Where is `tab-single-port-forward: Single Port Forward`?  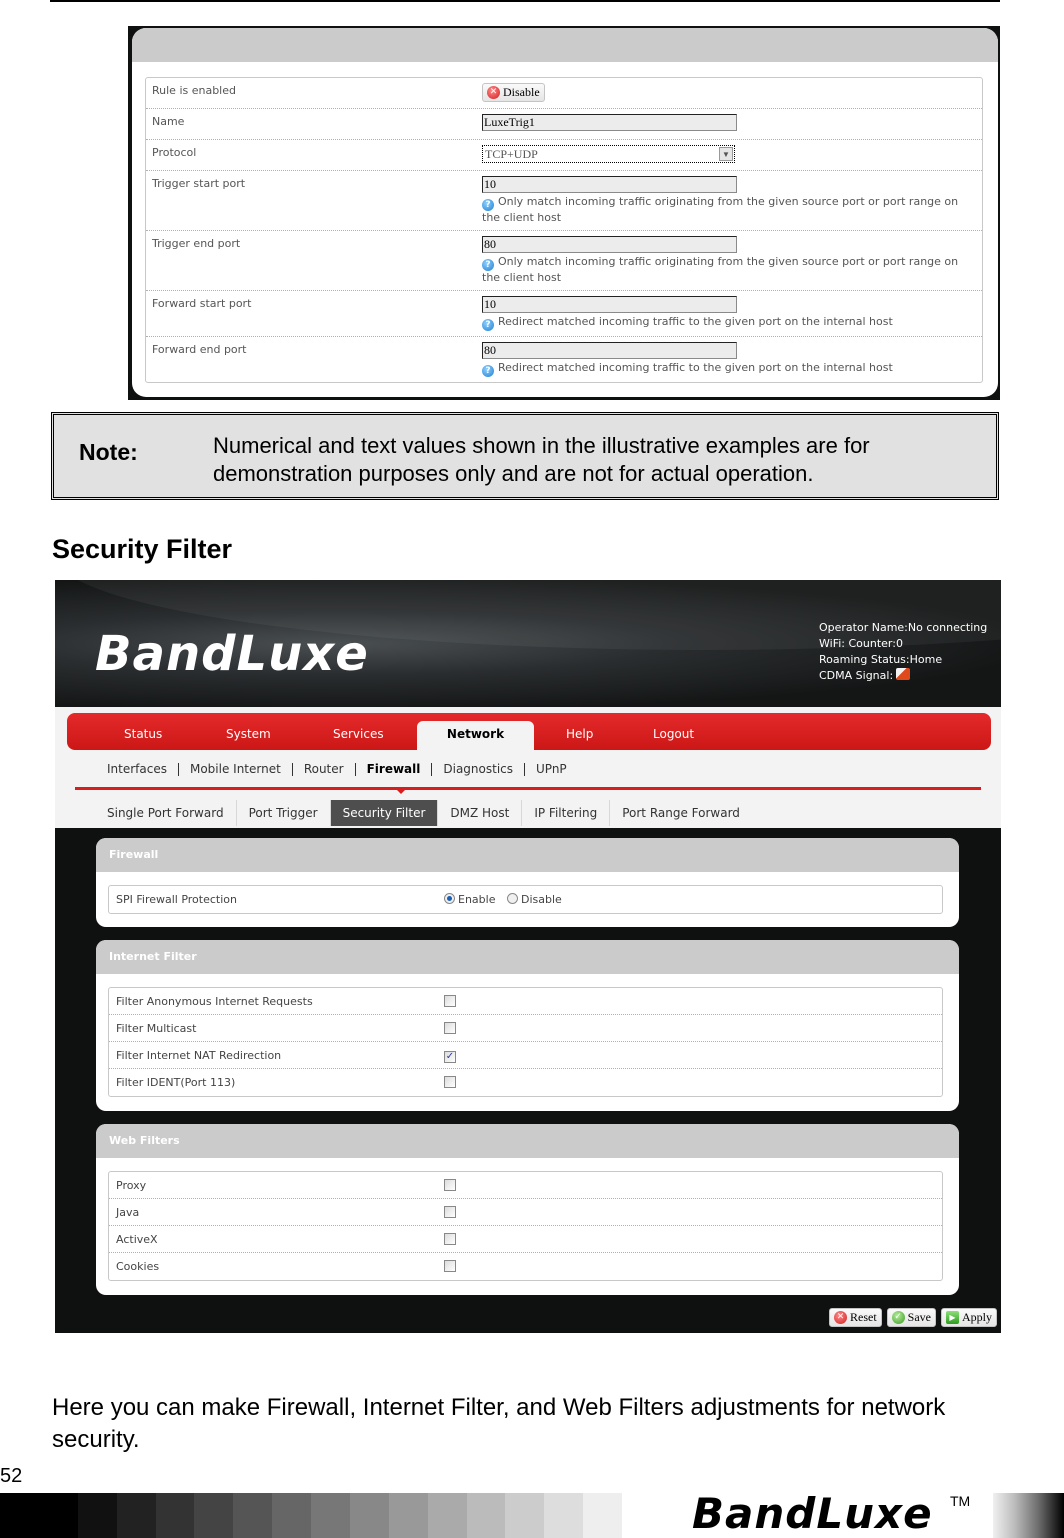
tab-single-port-forward: Single Port Forward is located at coordinates (166, 813).